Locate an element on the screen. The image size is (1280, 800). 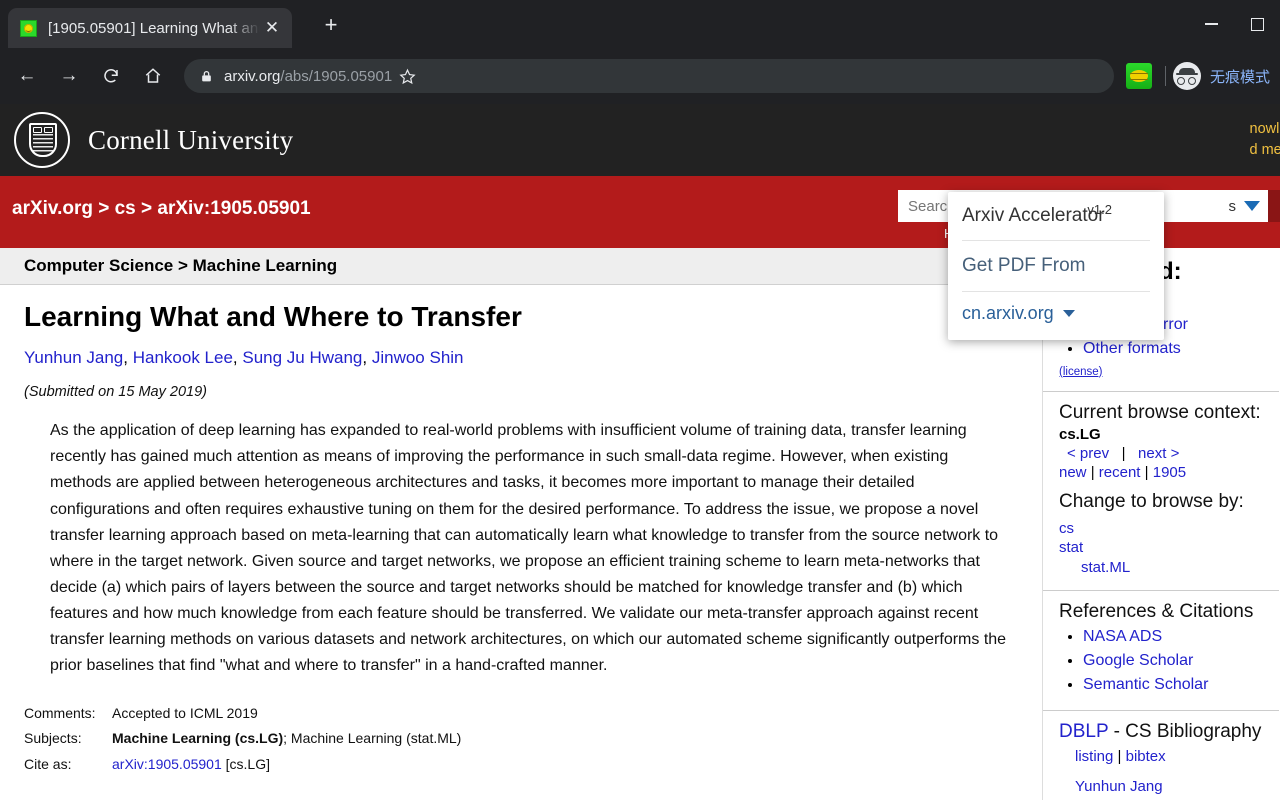
new-link: new is located at coordinates (1073, 472).